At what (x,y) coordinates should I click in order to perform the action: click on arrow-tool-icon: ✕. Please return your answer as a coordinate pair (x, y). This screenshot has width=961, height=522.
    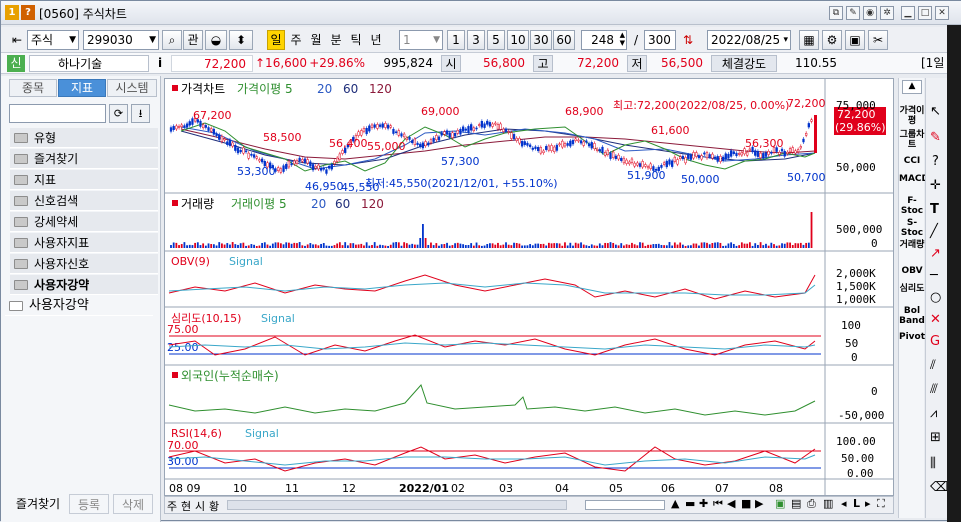
    Looking at the image, I should click on (935, 319).